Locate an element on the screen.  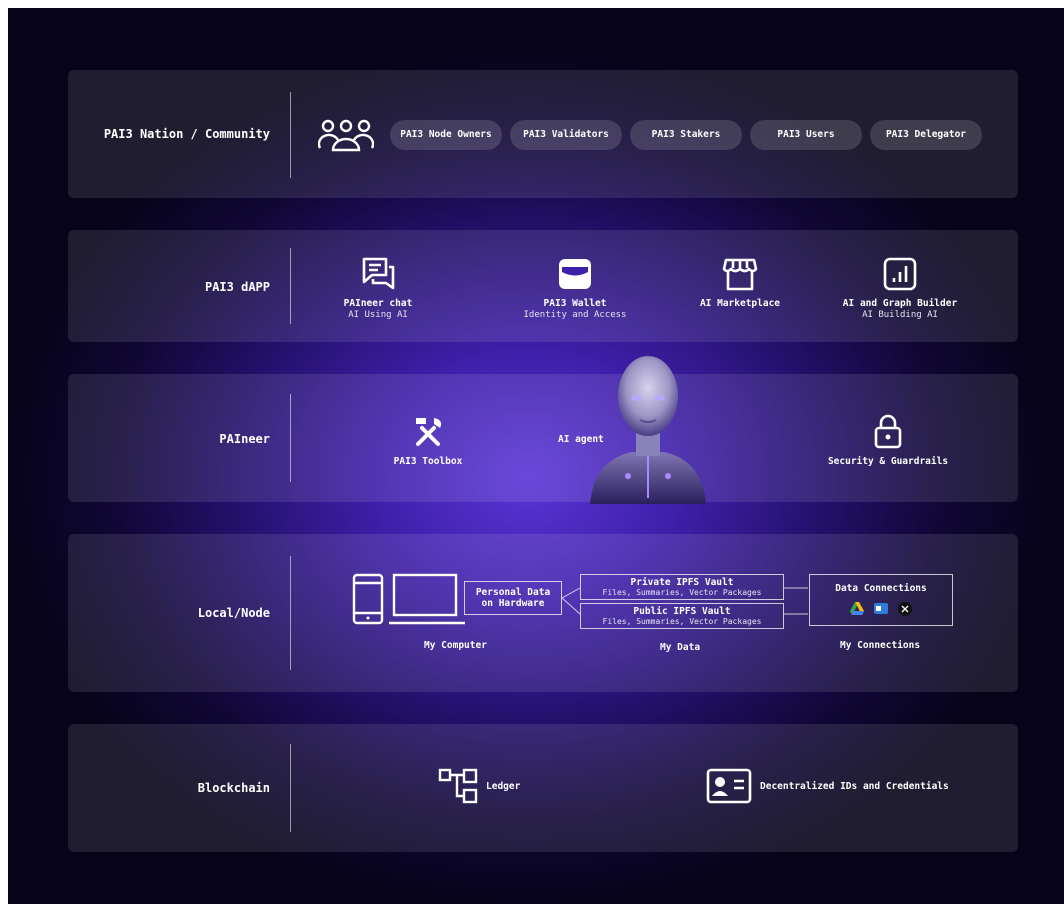
data-connections-box: Data Connections is located at coordinates (881, 600).